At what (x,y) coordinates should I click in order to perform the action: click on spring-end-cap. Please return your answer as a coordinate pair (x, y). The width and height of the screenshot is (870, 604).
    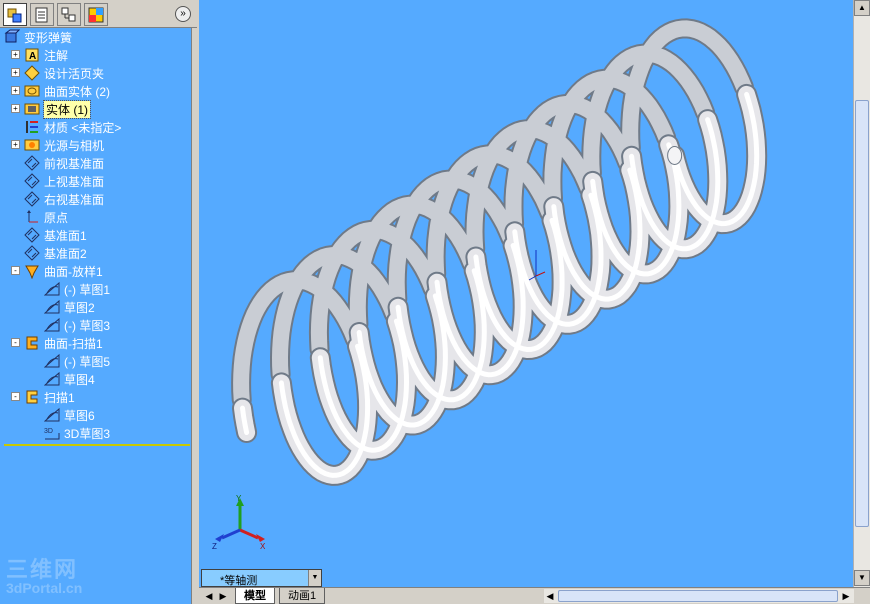
    Looking at the image, I should click on (675, 155).